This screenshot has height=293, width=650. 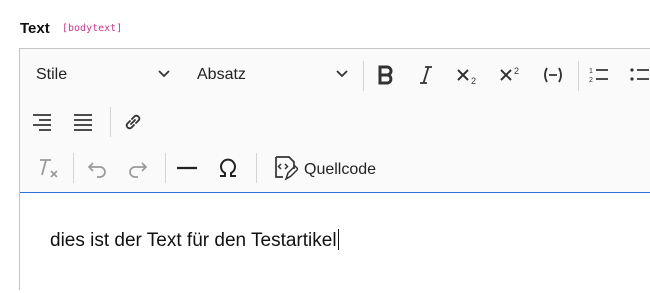 I want to click on link-button, so click(x=133, y=122).